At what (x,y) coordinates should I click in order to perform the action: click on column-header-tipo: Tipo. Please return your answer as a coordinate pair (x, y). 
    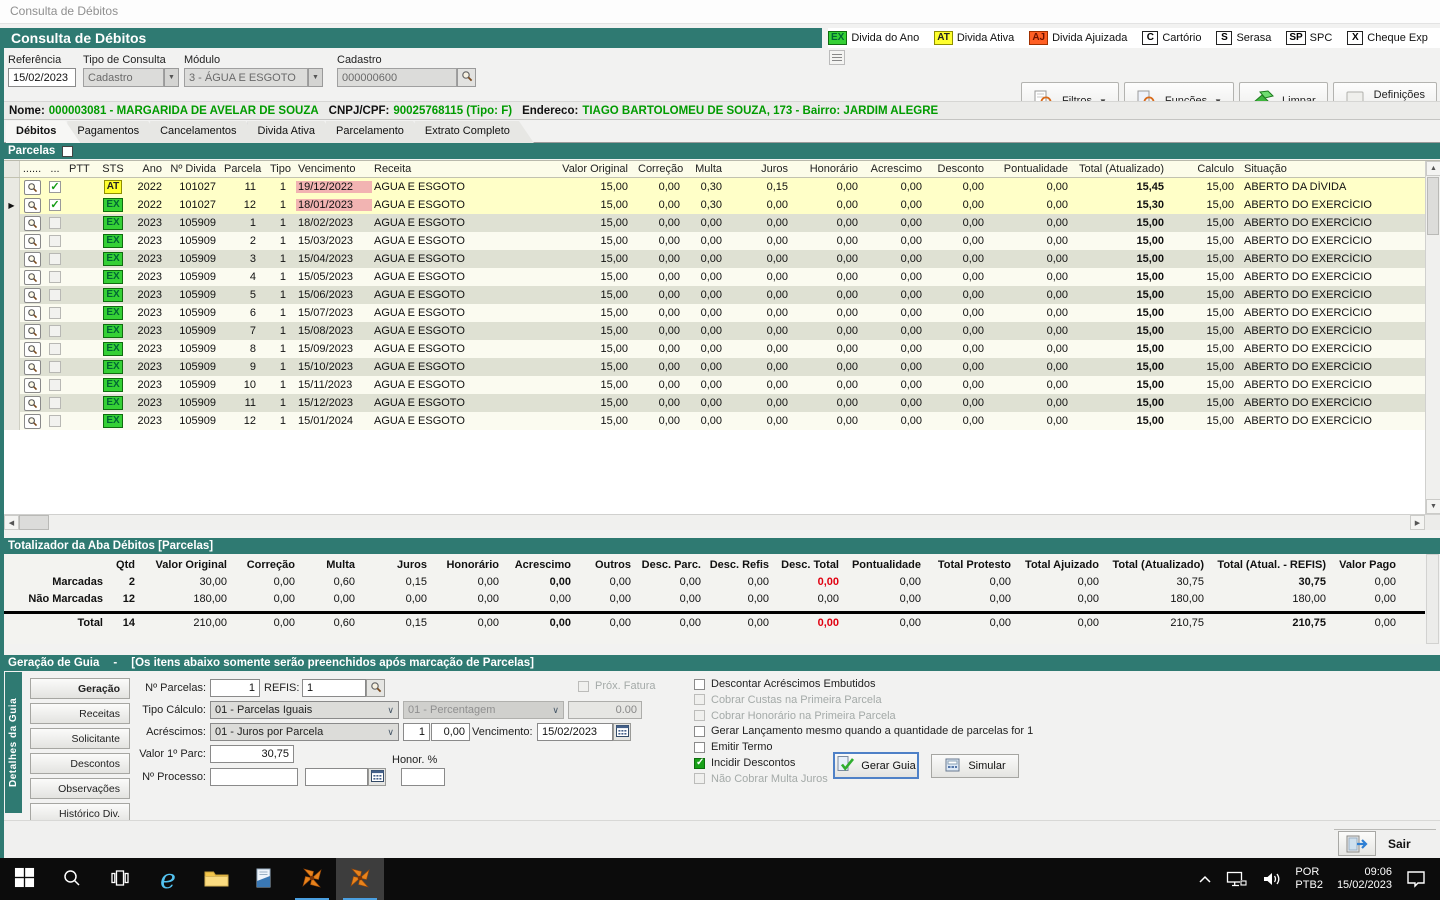
    Looking at the image, I should click on (283, 169).